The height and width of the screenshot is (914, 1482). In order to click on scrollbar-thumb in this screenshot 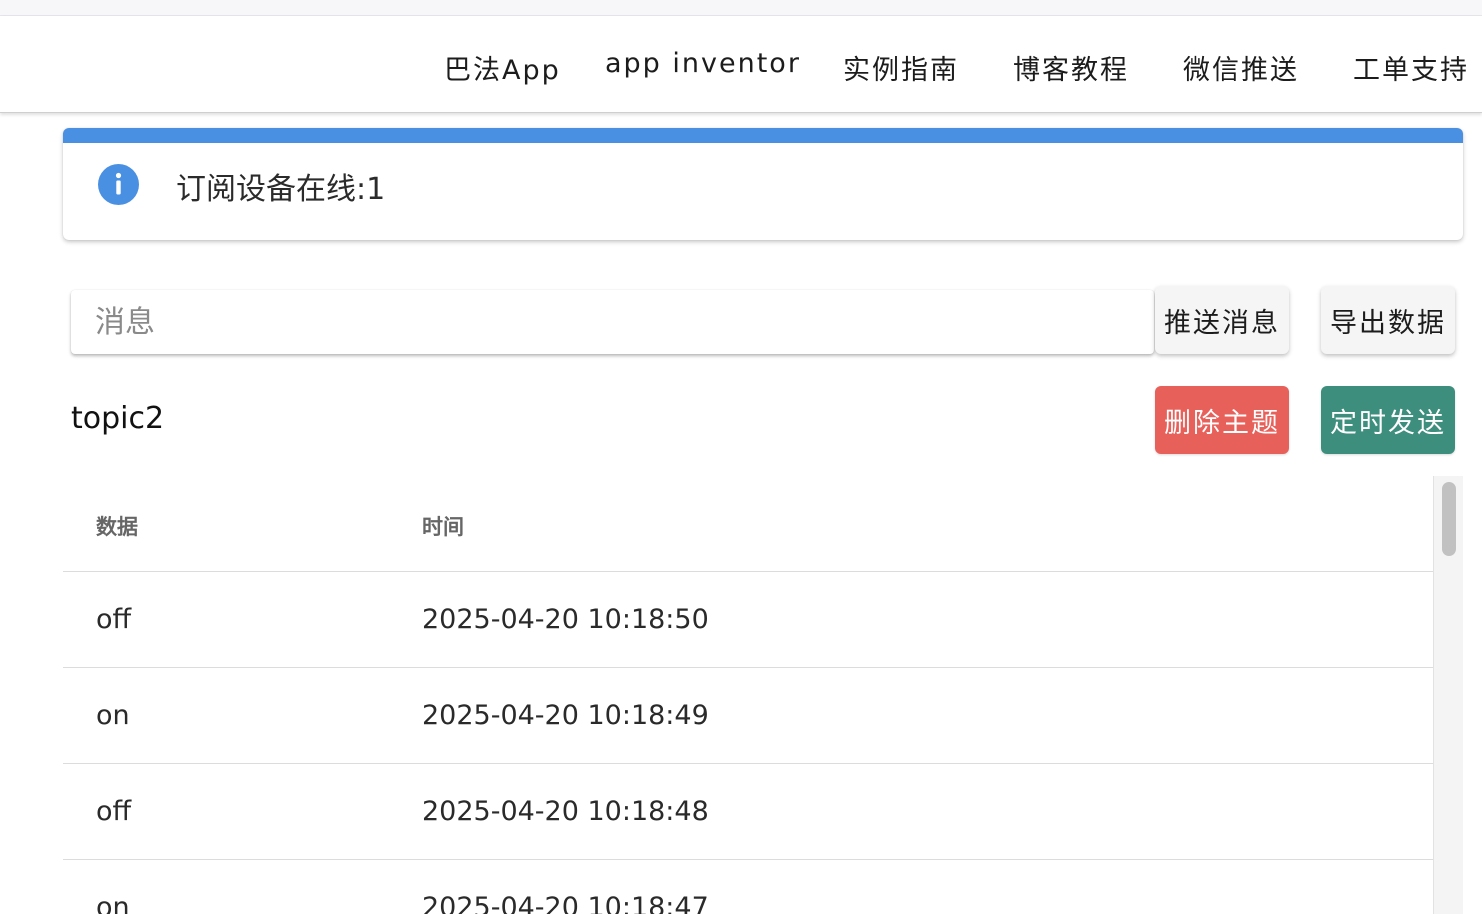, I will do `click(1449, 519)`.